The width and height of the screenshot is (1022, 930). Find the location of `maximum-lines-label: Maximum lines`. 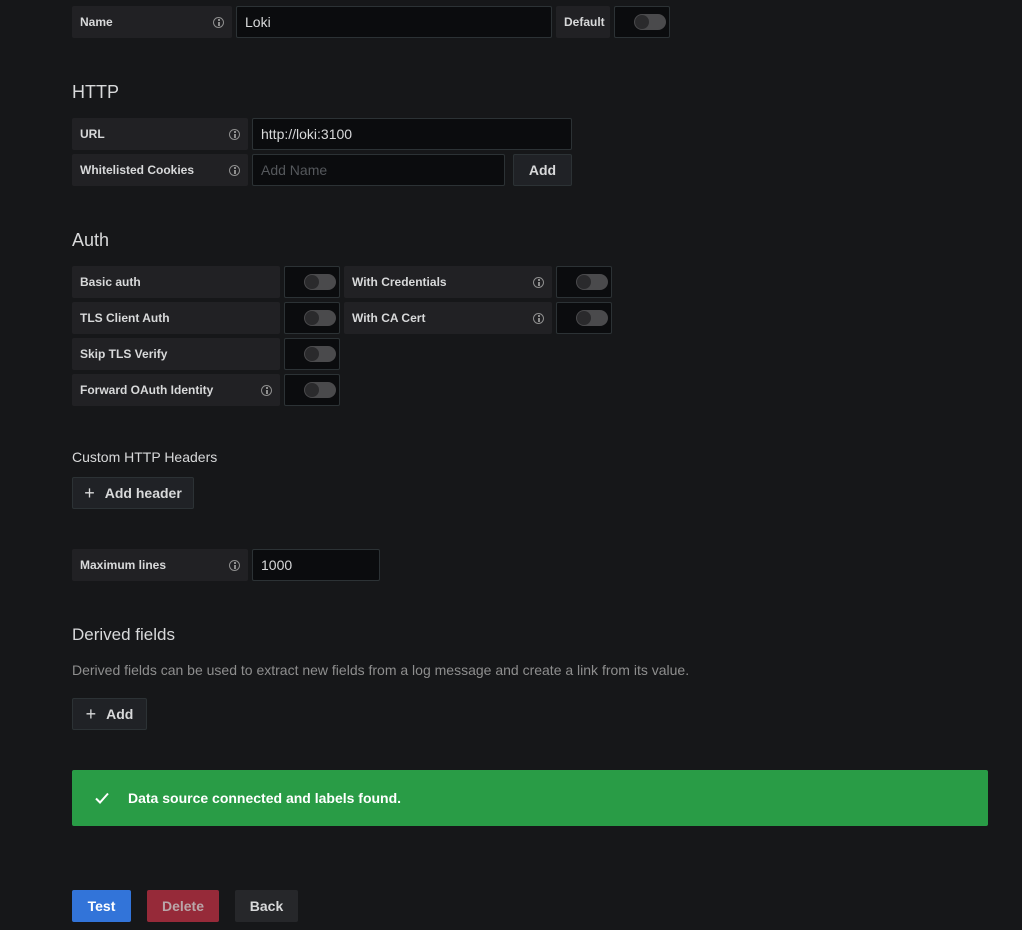

maximum-lines-label: Maximum lines is located at coordinates (160, 565).